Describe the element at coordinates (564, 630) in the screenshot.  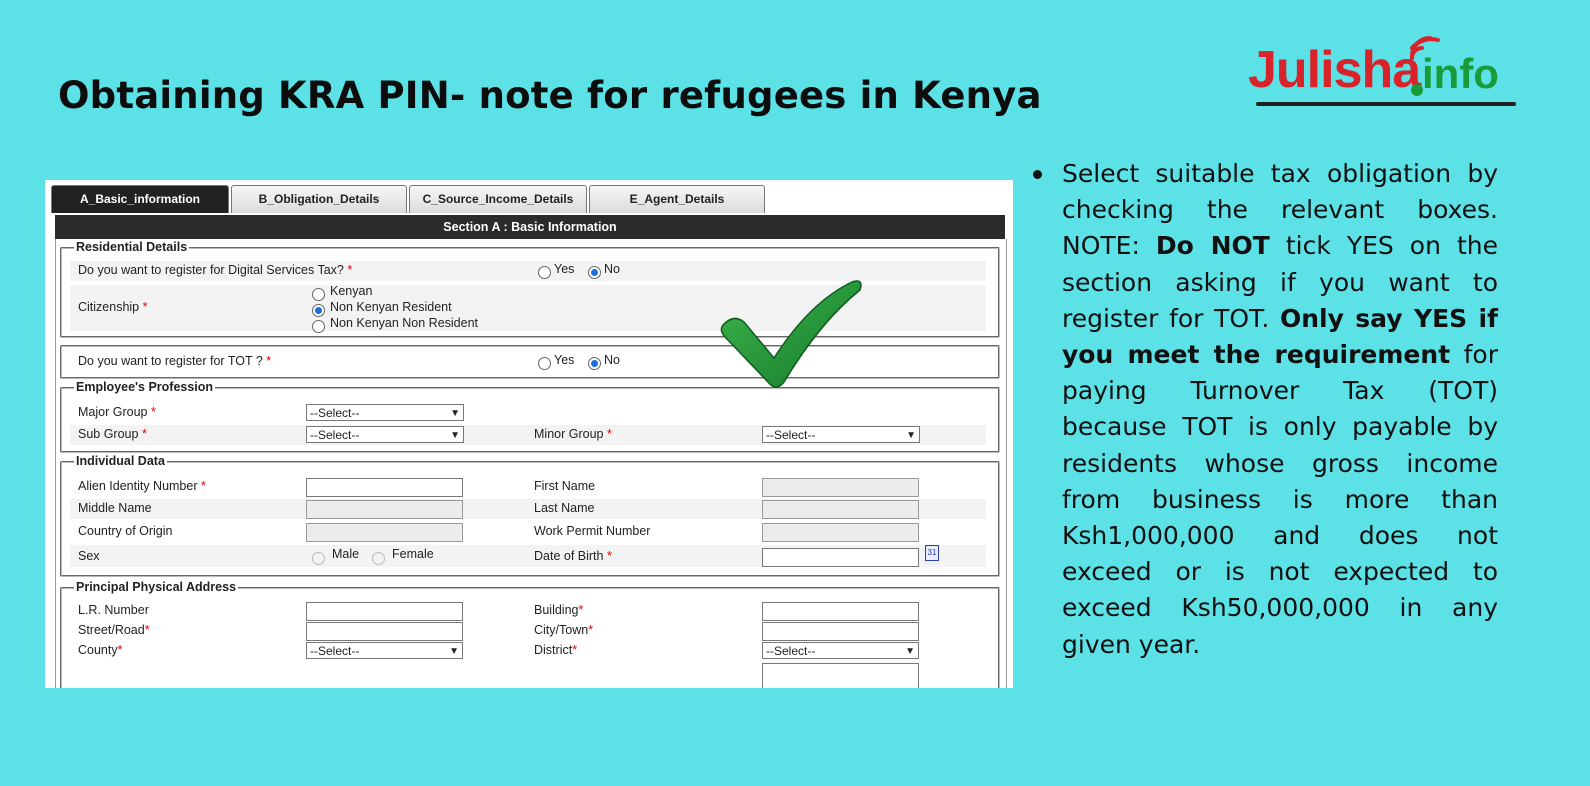
I see `city-label: City/Town*` at that location.